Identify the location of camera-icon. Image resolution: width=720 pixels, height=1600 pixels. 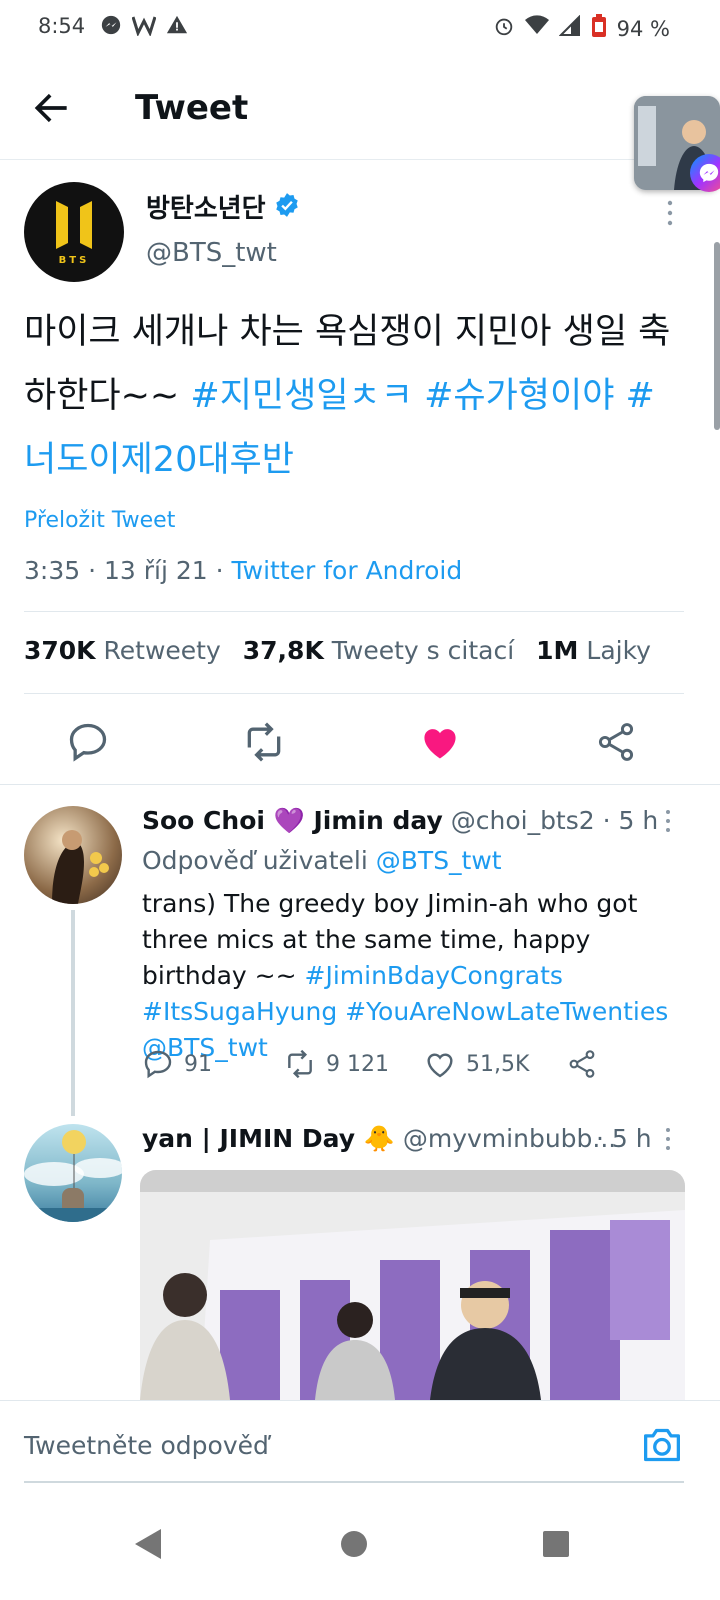
(662, 1445).